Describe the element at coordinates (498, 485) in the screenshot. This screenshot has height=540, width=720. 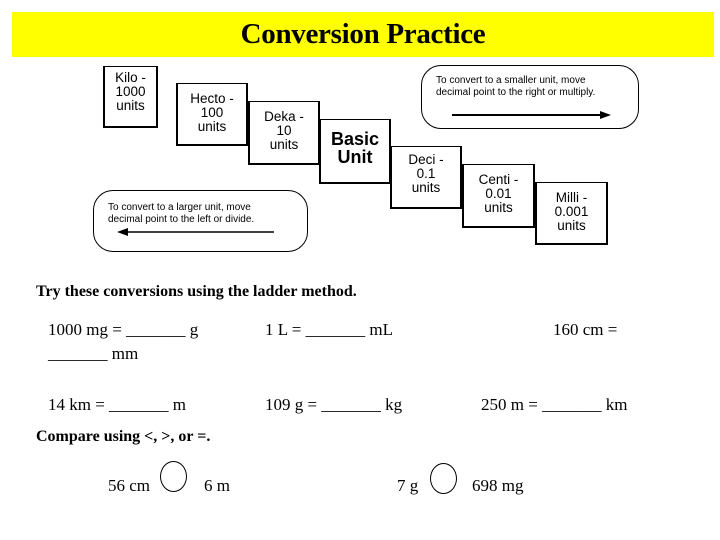
I see `compare-right-value: 698 mg` at that location.